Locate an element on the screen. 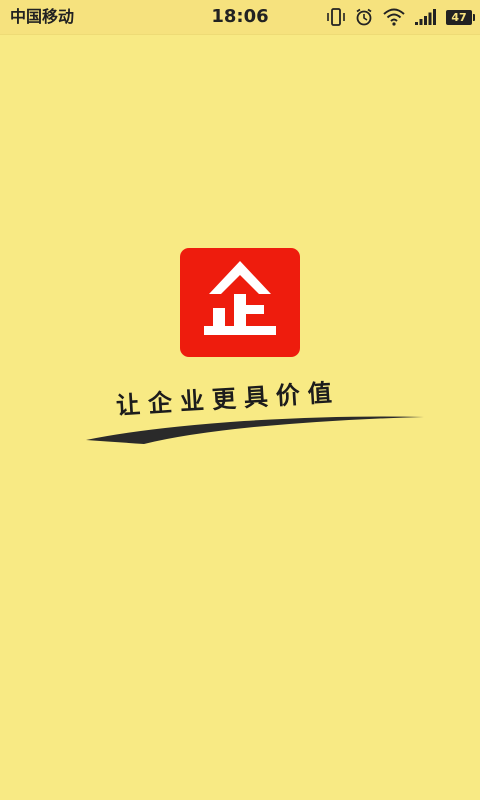 Image resolution: width=480 pixels, height=800 pixels. status-bar: 中国移动 18:06 47 is located at coordinates (240, 17).